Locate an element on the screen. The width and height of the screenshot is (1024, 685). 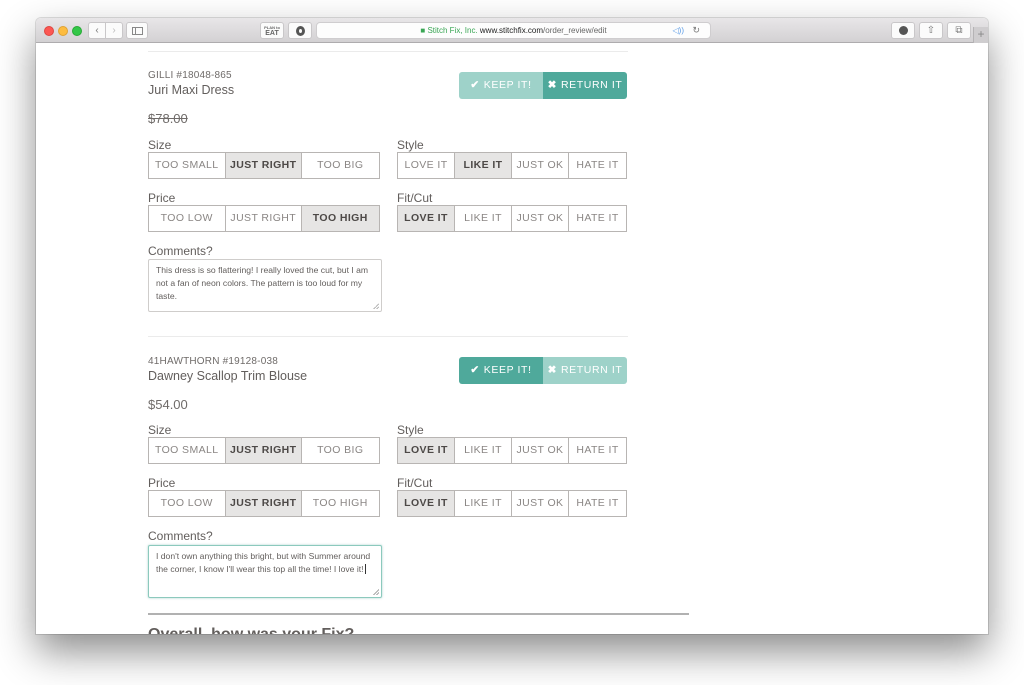
lock-icon: ■ is located at coordinates (423, 30).